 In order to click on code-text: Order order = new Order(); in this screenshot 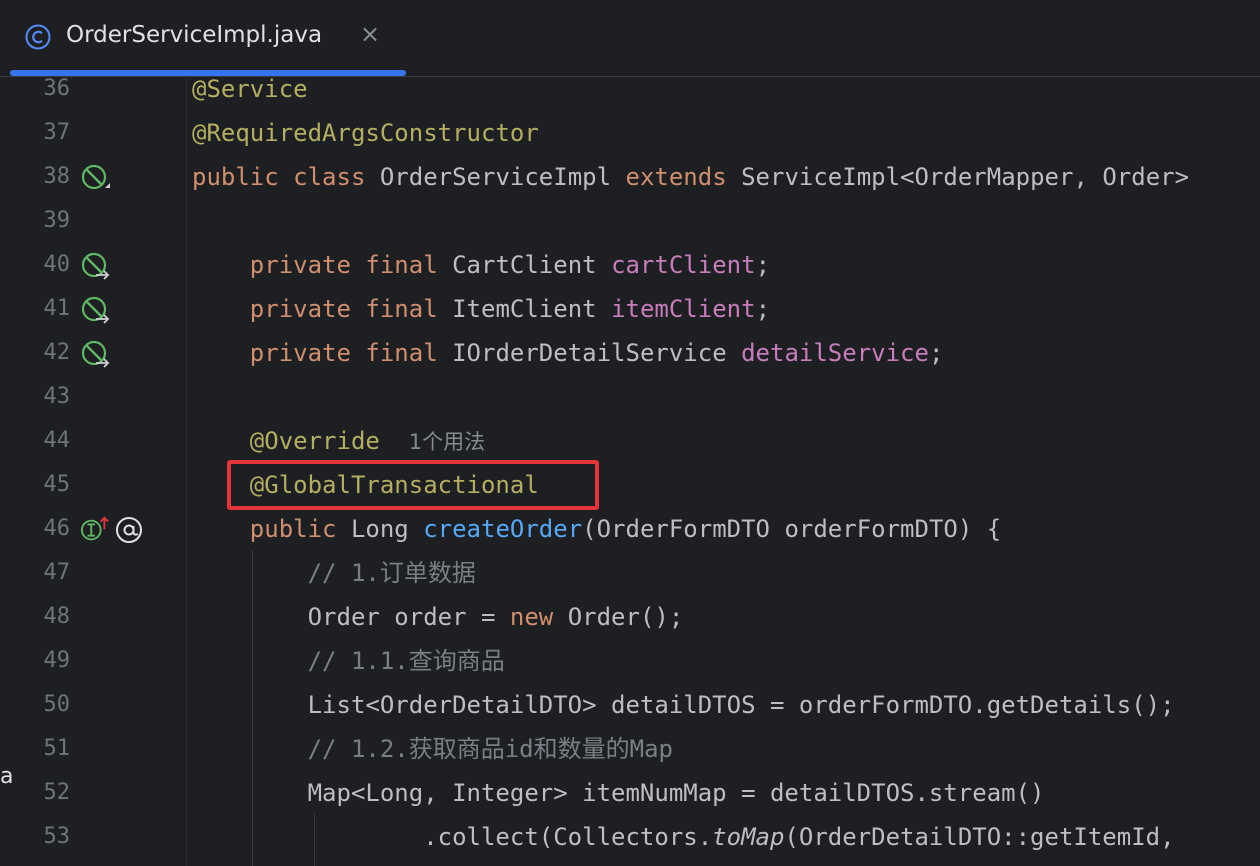, I will do `click(438, 617)`.